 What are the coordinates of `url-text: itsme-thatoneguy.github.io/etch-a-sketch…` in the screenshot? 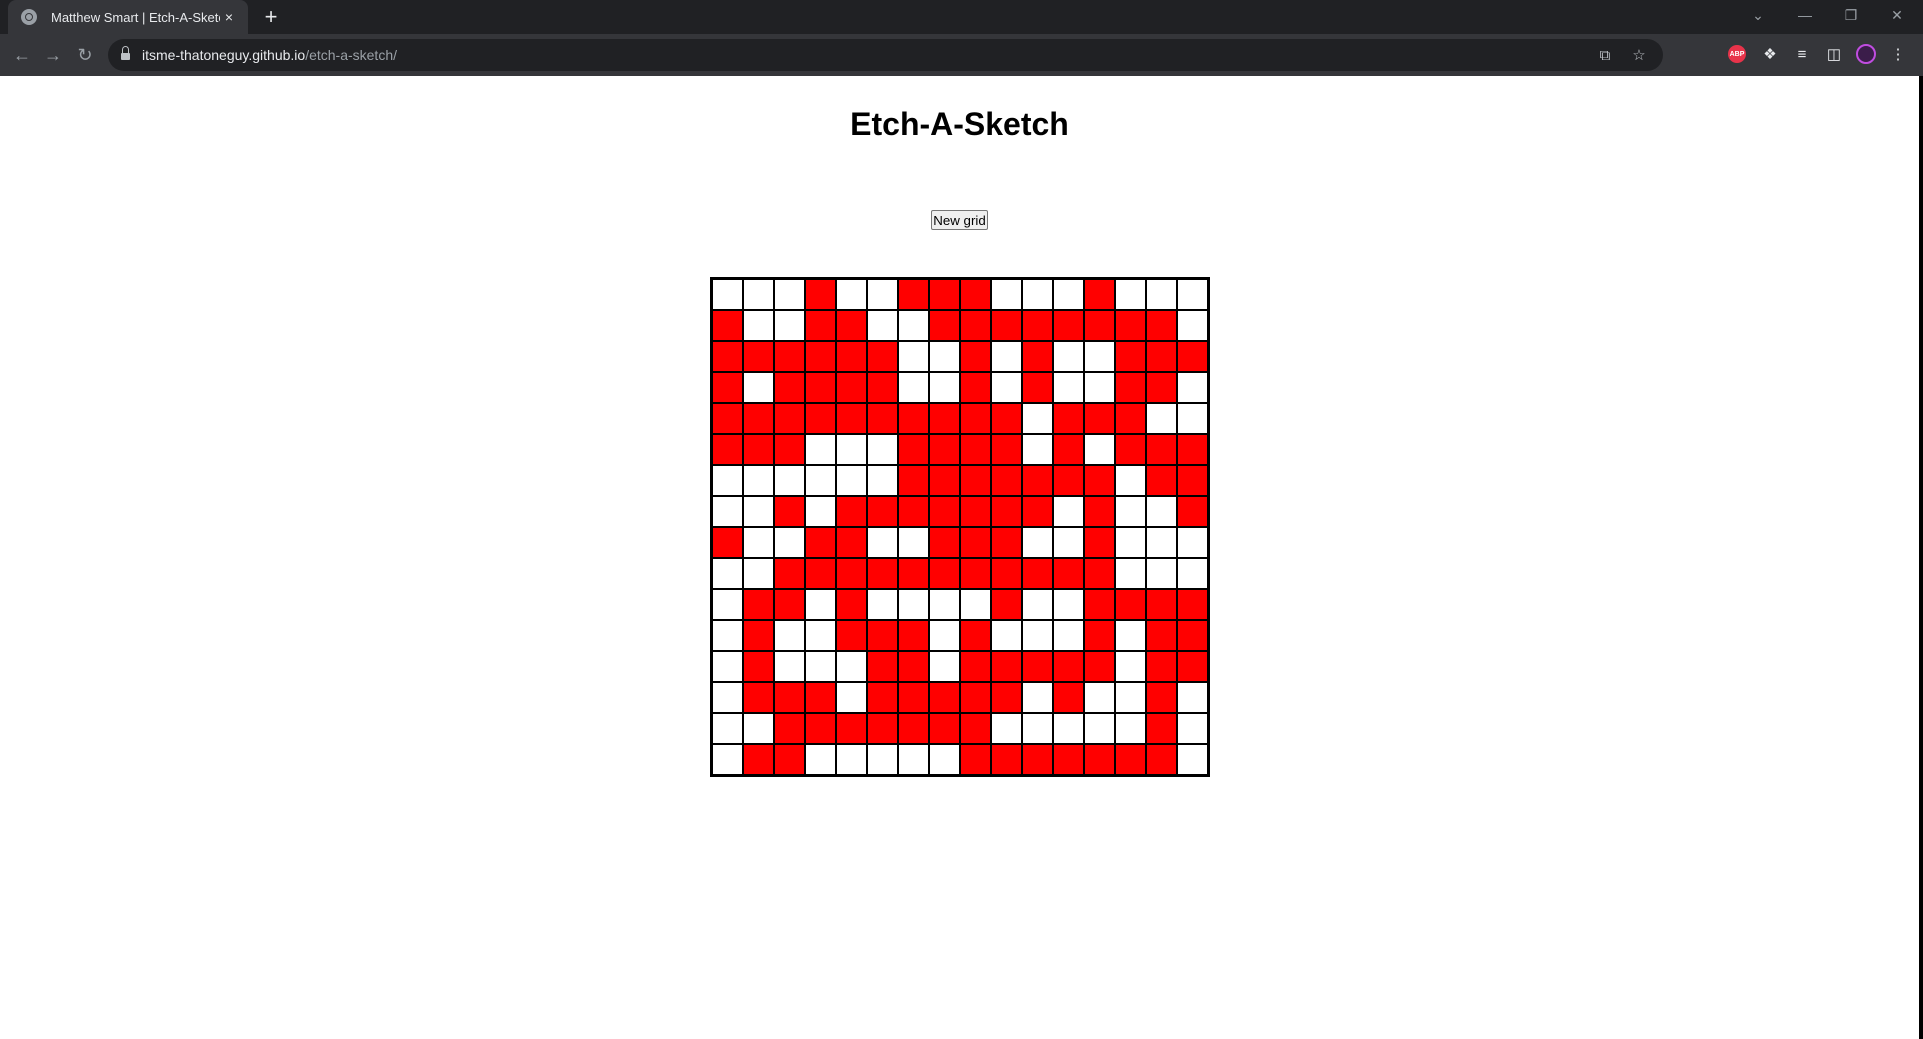 It's located at (269, 55).